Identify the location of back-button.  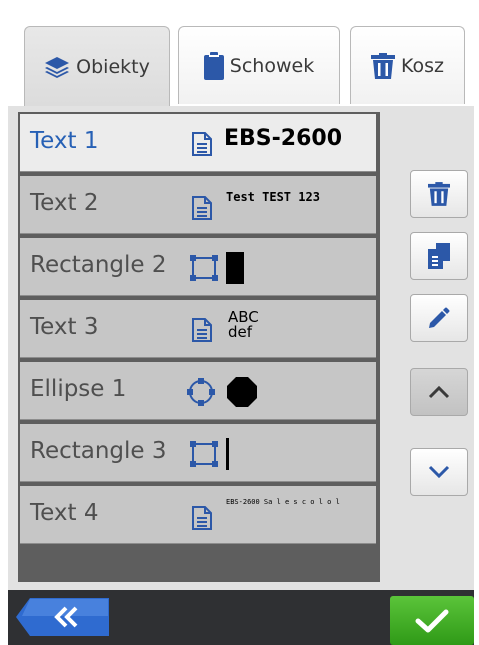
(62, 617).